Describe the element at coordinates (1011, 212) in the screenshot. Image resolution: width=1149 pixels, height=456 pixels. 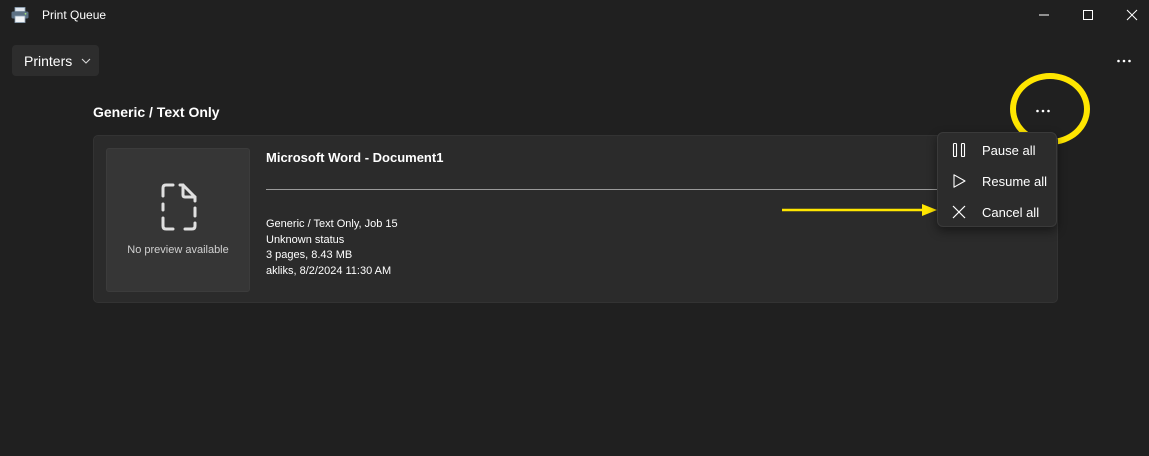
I see `menu-item-label: Cancel all` at that location.